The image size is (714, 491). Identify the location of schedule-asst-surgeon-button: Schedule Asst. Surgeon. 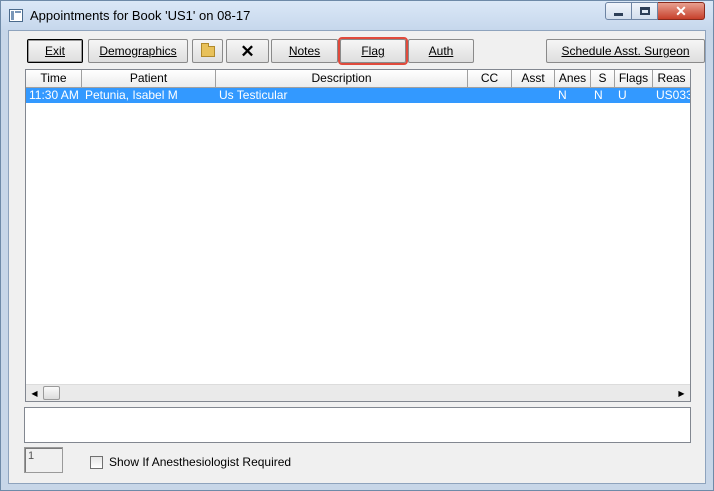
(625, 51).